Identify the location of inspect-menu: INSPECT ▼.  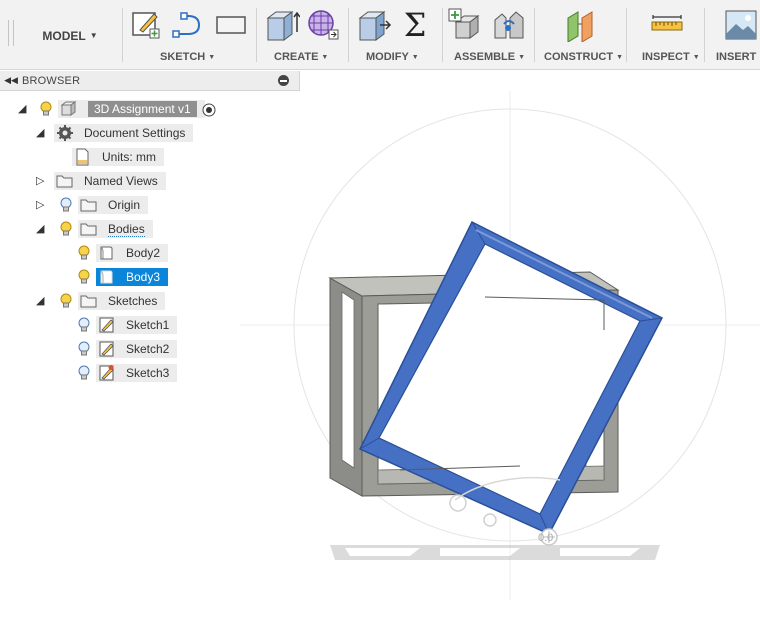
(671, 57).